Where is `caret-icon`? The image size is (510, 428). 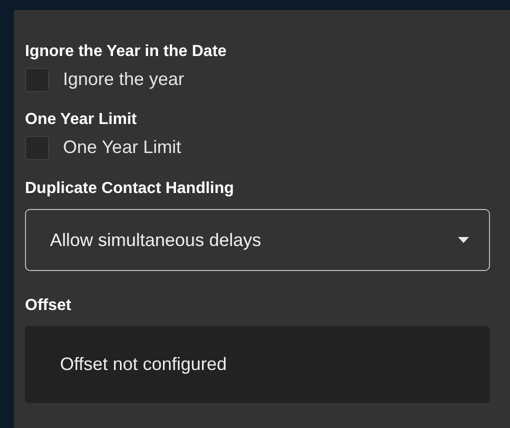 caret-icon is located at coordinates (463, 240).